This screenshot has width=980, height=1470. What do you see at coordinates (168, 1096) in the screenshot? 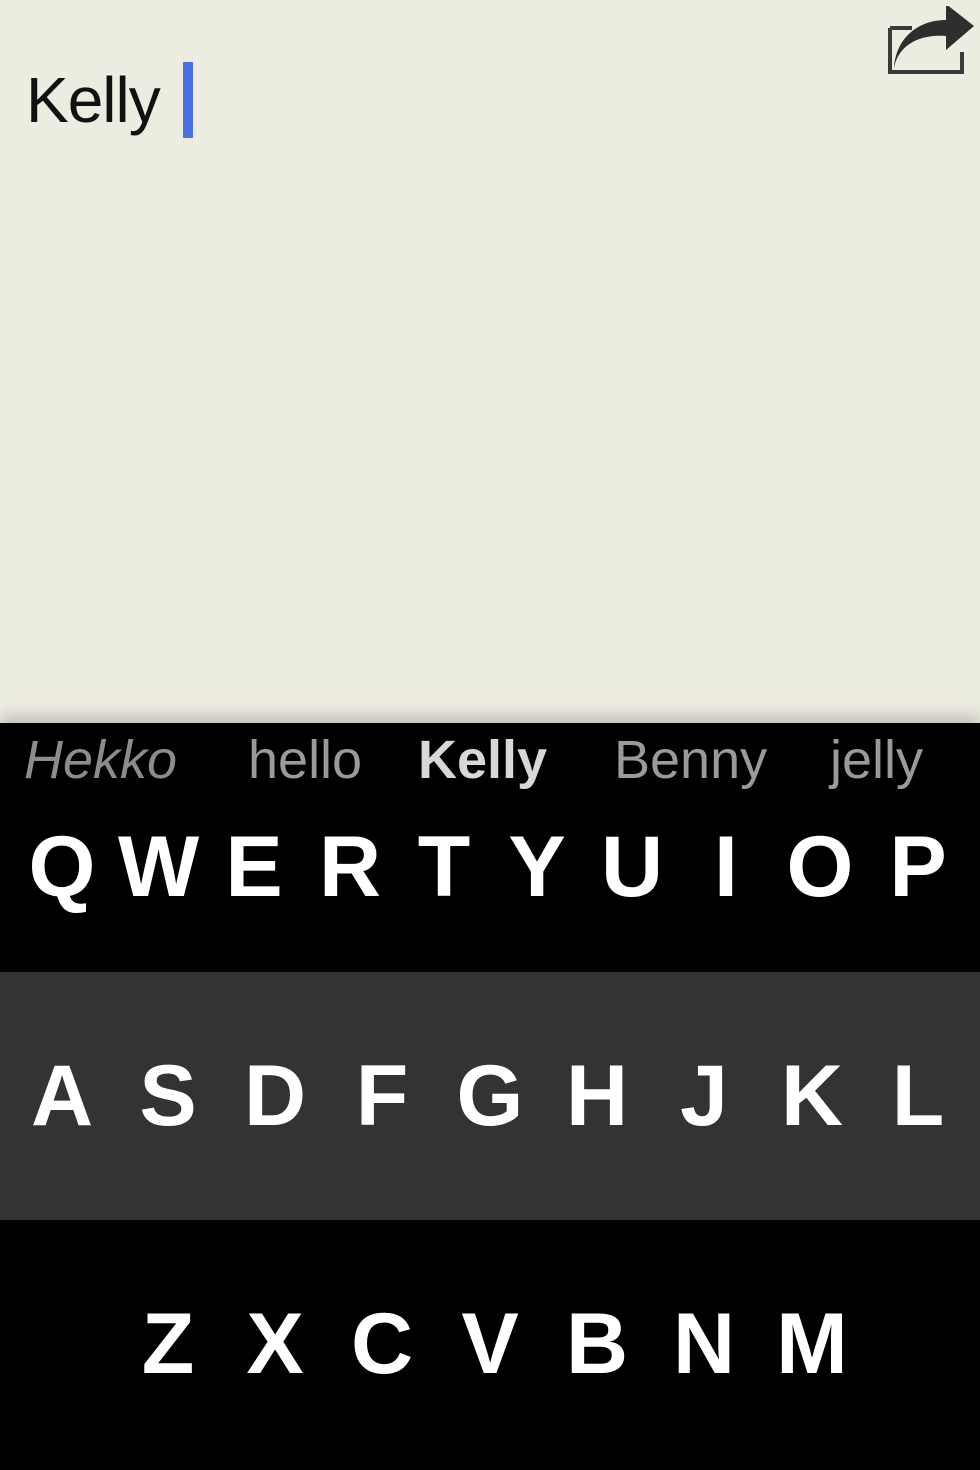
I see `key-s: S` at bounding box center [168, 1096].